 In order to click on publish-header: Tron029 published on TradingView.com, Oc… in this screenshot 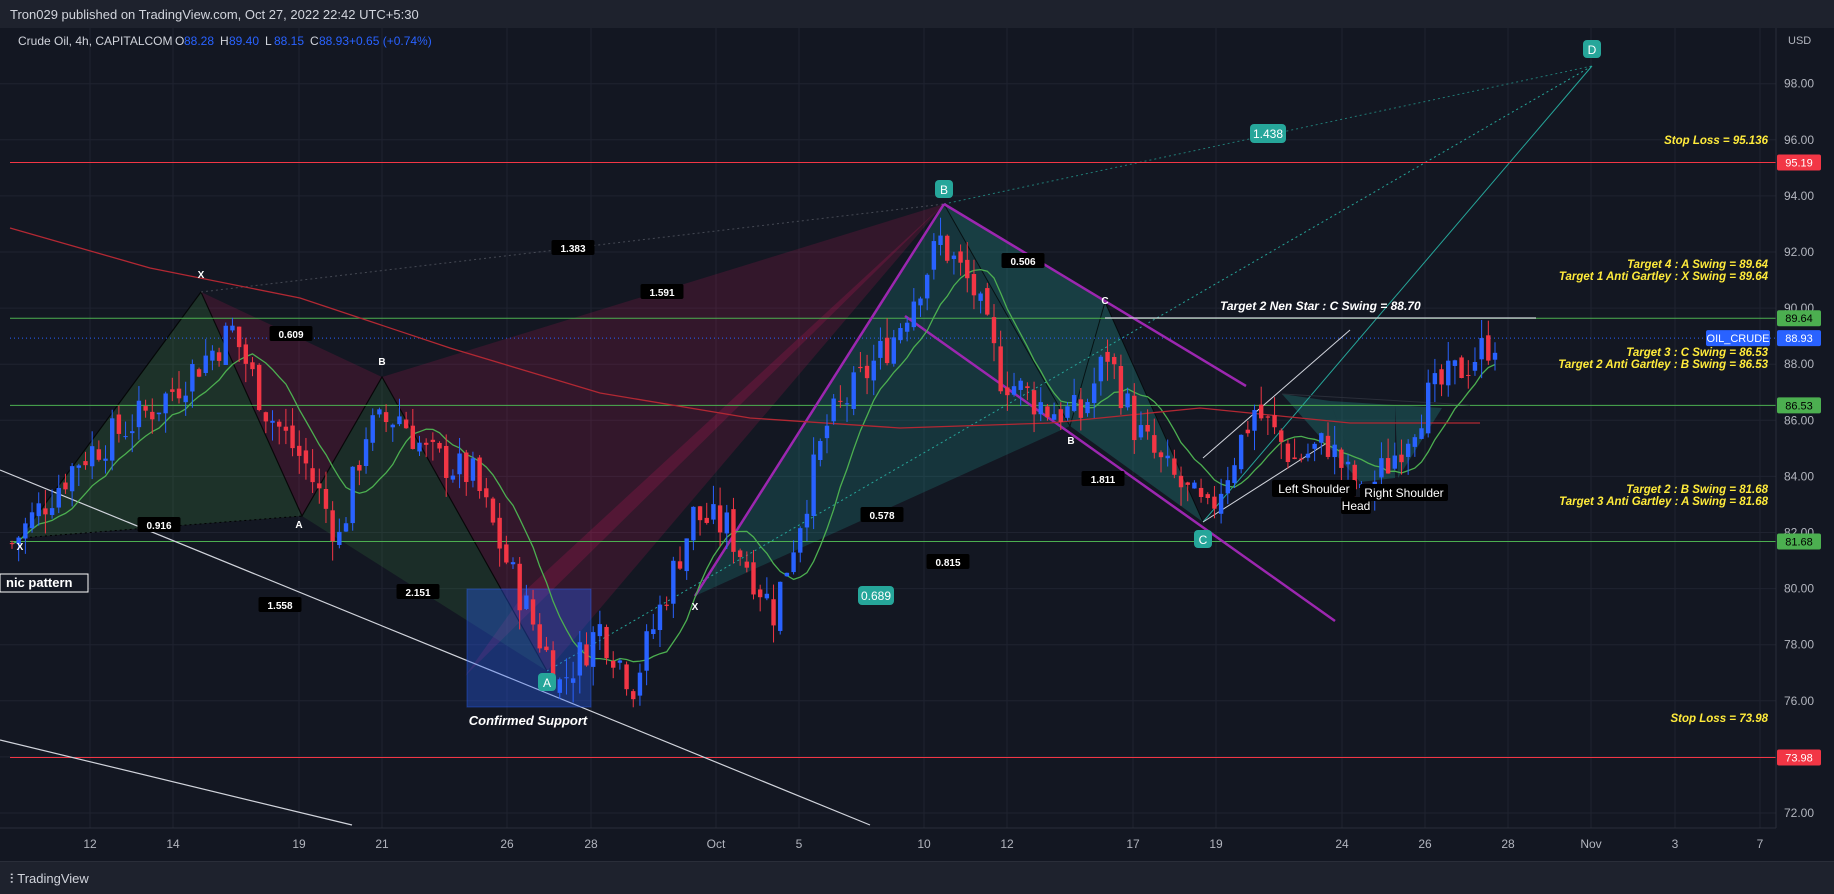, I will do `click(917, 14)`.